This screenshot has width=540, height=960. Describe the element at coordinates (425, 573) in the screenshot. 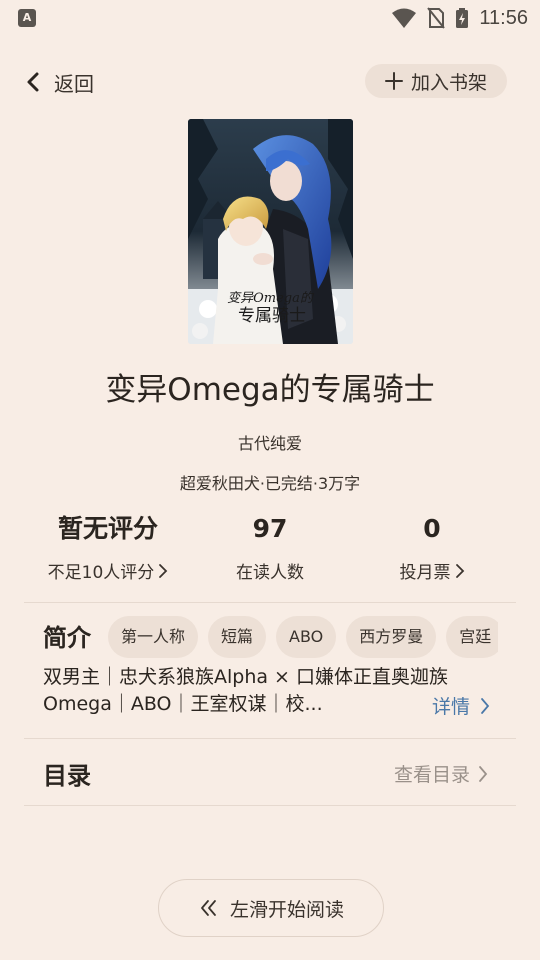

I see `monthly-ticket-label: 投月票` at that location.